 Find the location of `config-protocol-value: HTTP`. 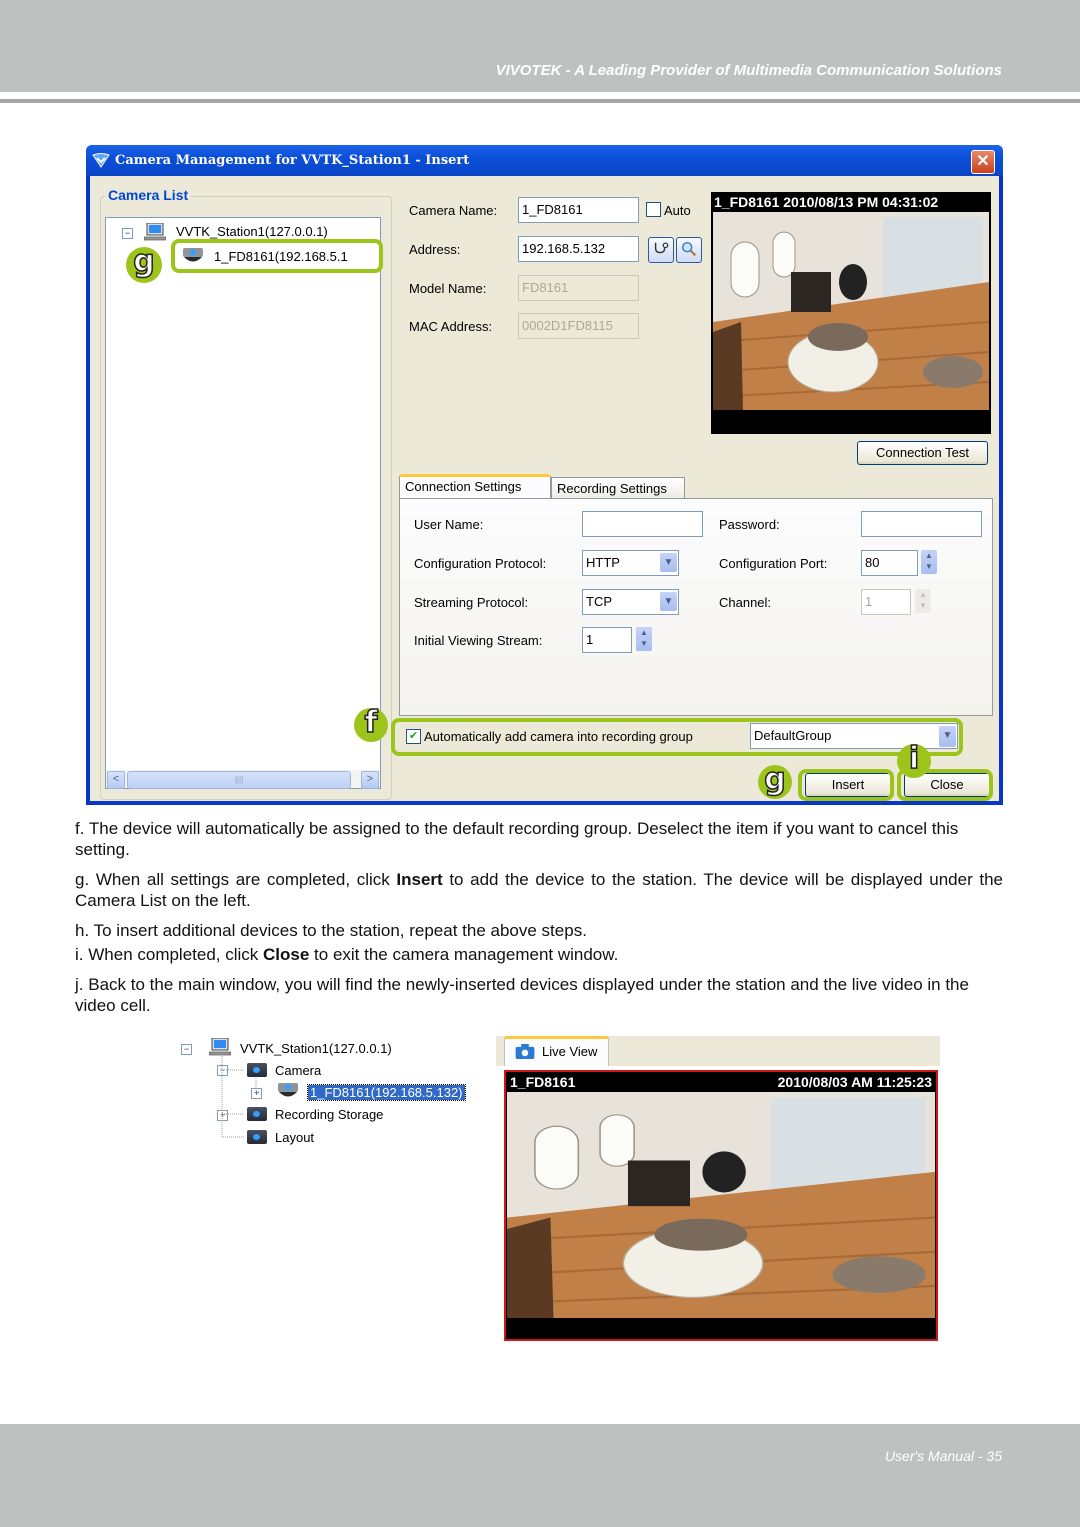

config-protocol-value: HTTP is located at coordinates (603, 562).